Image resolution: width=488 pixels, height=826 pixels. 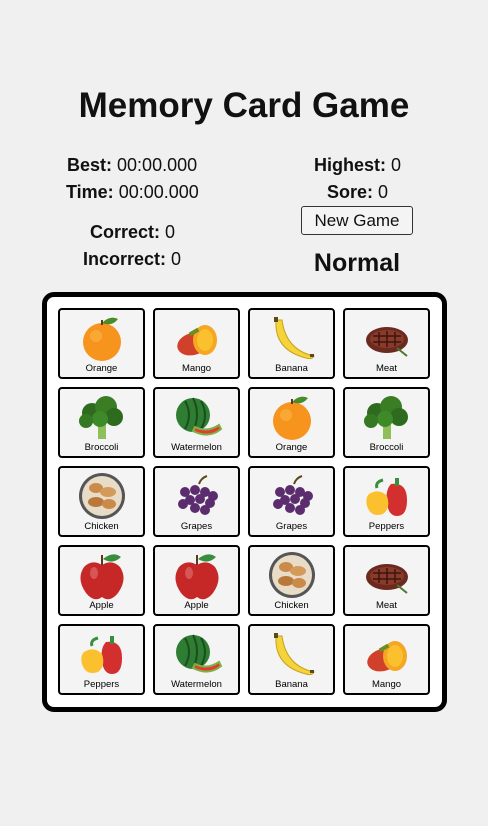 I want to click on incorrect-stat: Incorrect: 0, so click(x=132, y=259).